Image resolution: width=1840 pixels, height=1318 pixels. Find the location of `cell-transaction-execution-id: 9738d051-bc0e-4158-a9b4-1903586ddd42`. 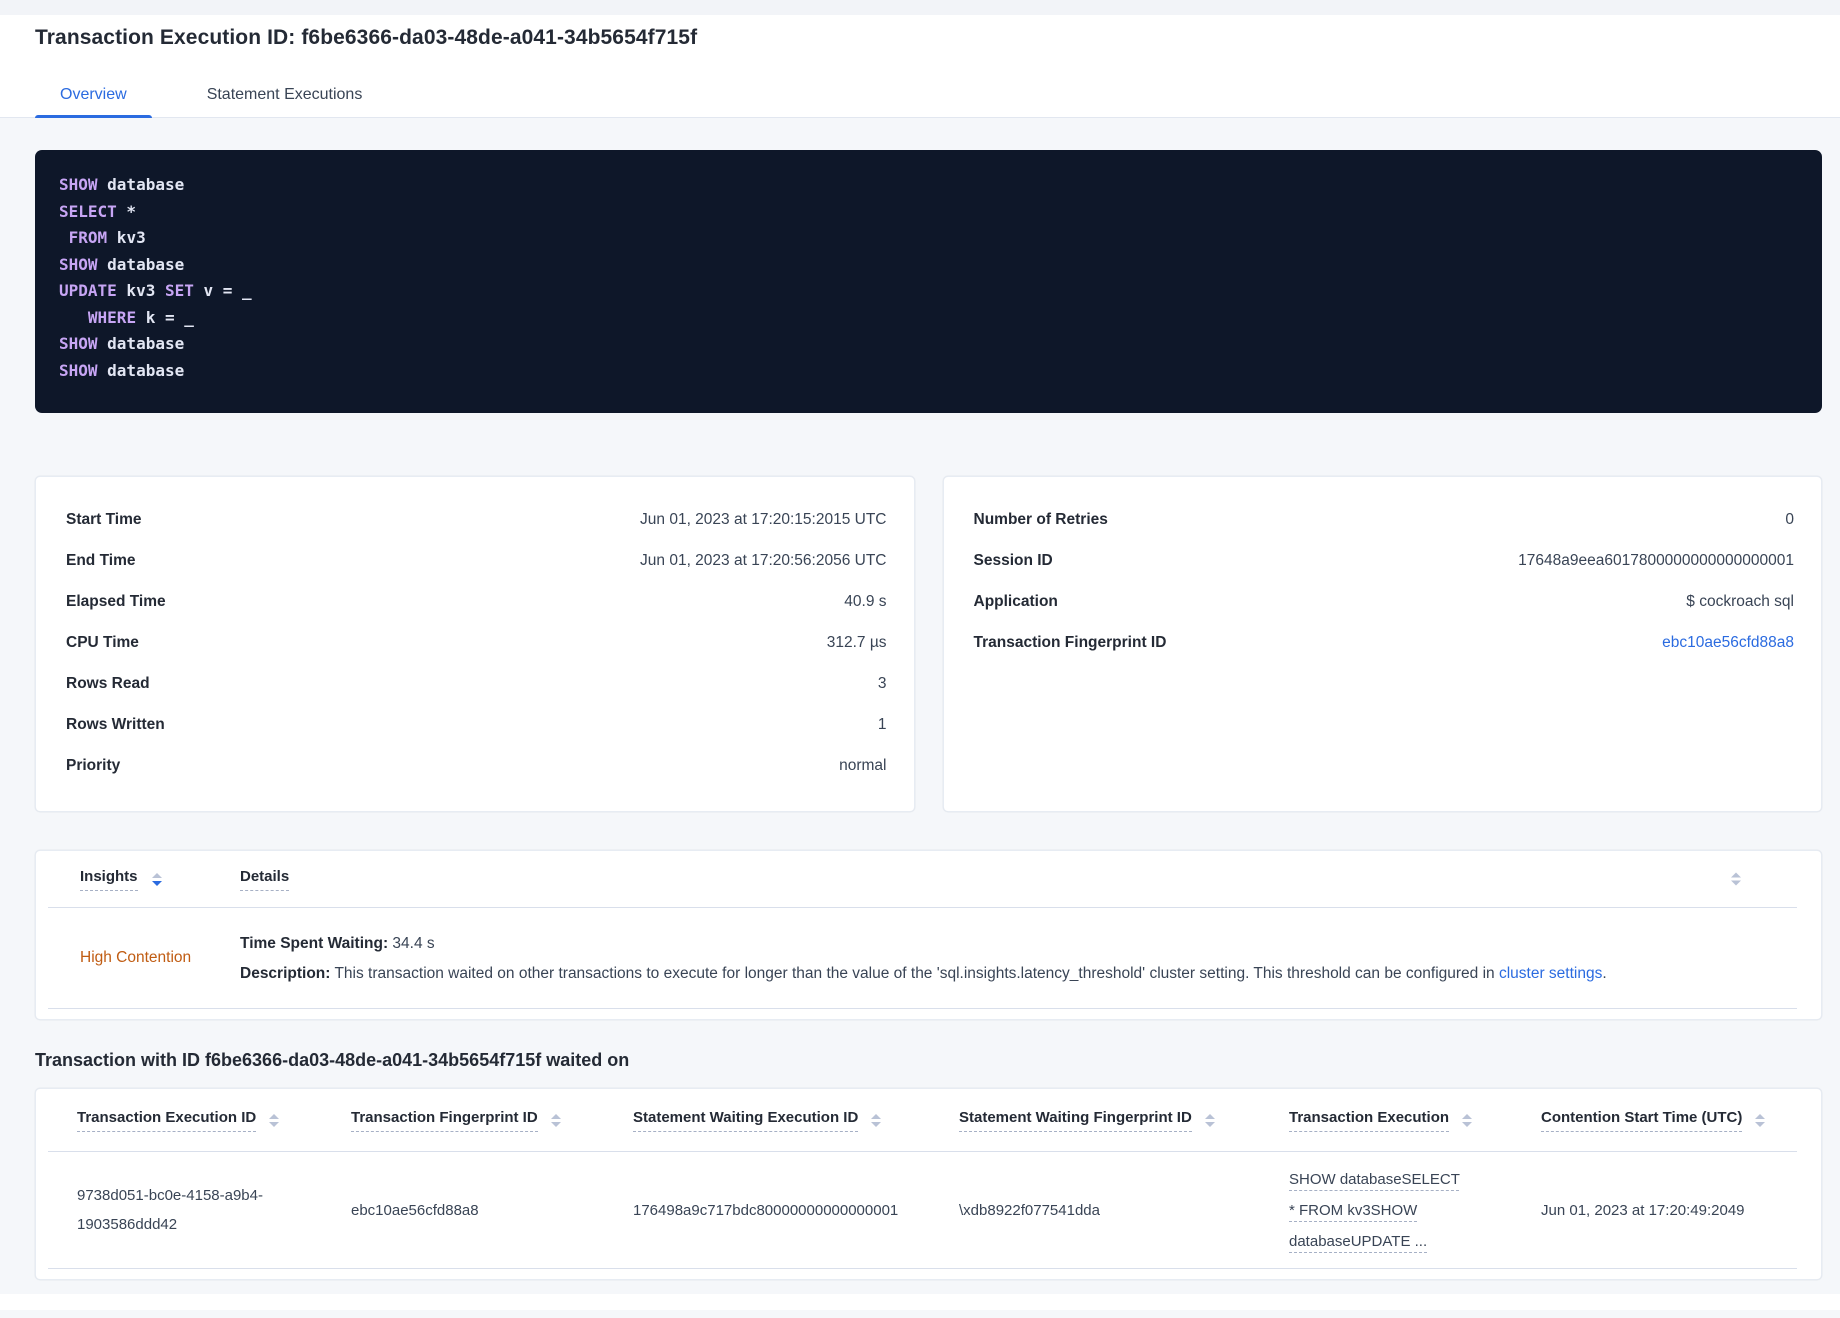

cell-transaction-execution-id: 9738d051-bc0e-4158-a9b4-1903586ddd42 is located at coordinates (214, 1210).